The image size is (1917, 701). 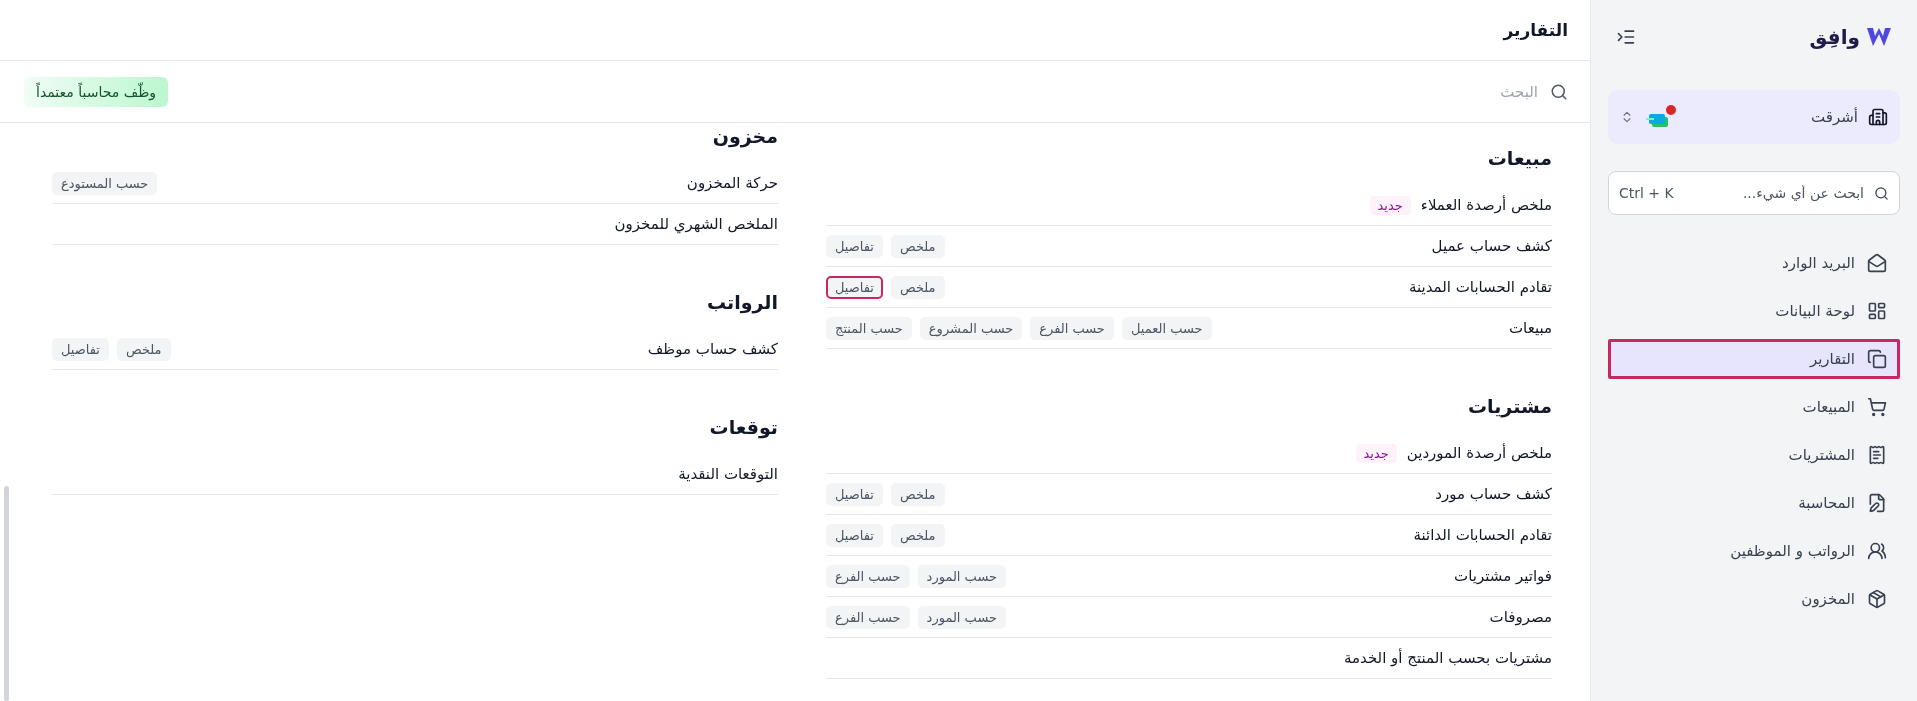 What do you see at coordinates (732, 183) in the screenshot?
I see `report-link: حركة المخزون` at bounding box center [732, 183].